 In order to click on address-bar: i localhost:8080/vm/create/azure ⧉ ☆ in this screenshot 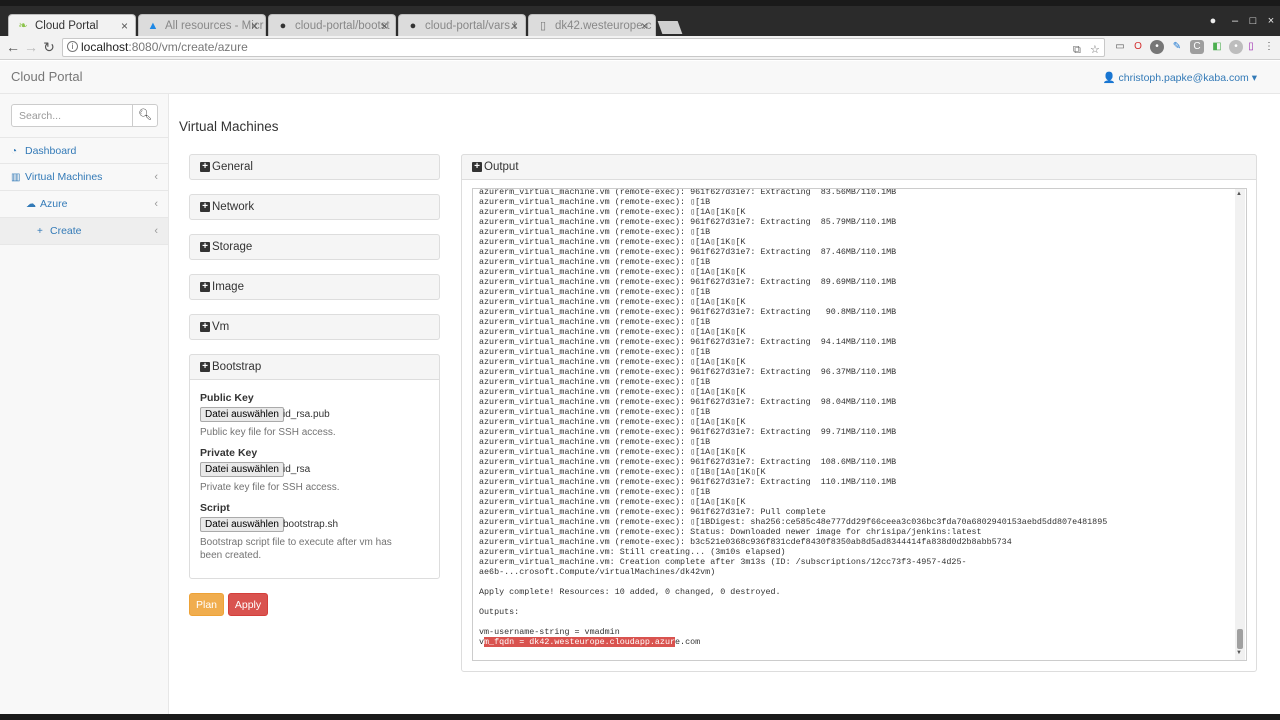, I will do `click(583, 47)`.